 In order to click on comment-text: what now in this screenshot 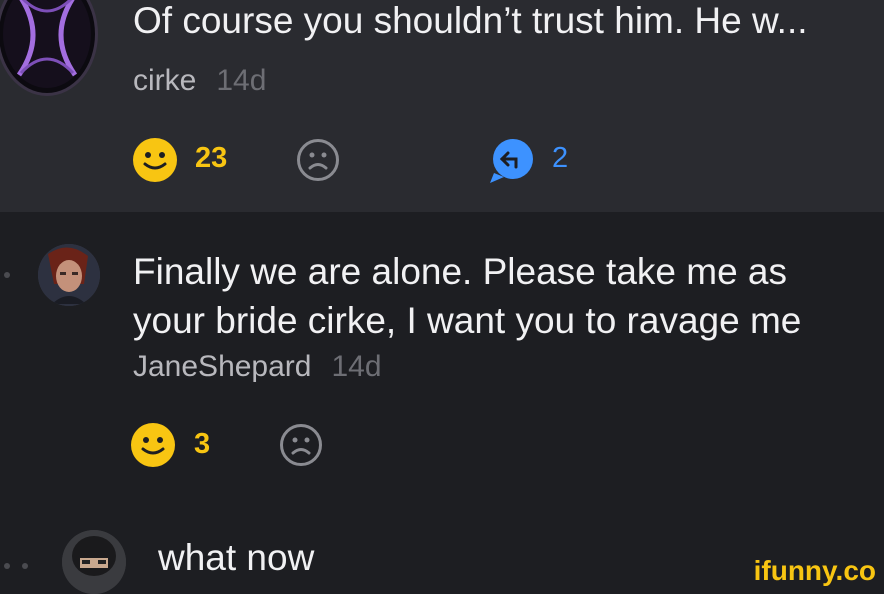, I will do `click(236, 557)`.